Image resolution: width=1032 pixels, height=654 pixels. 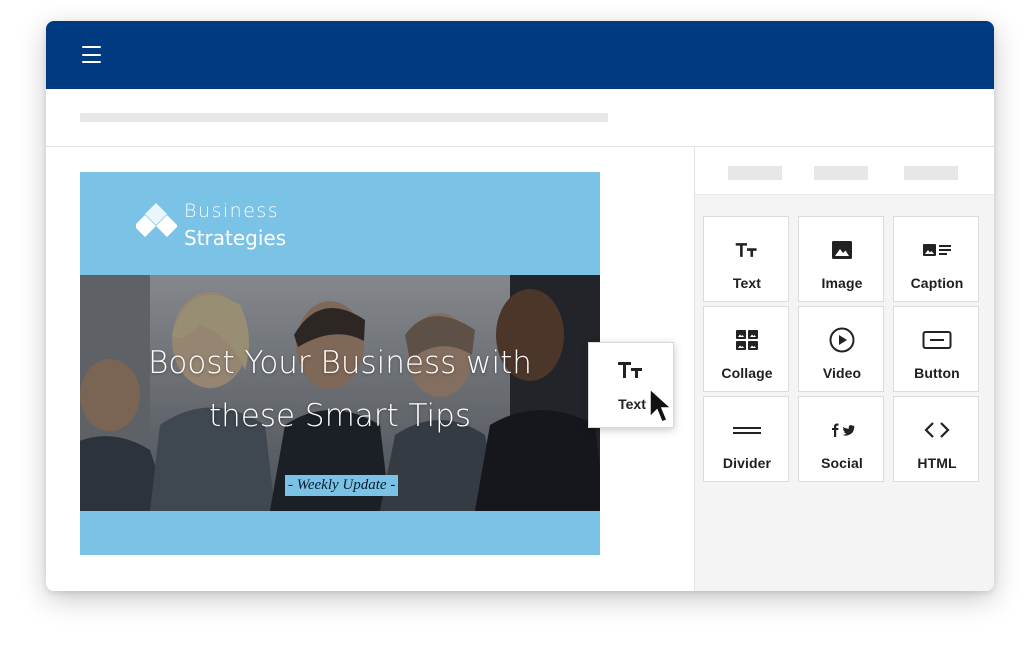 What do you see at coordinates (661, 405) in the screenshot?
I see `mouse-pointer-icon` at bounding box center [661, 405].